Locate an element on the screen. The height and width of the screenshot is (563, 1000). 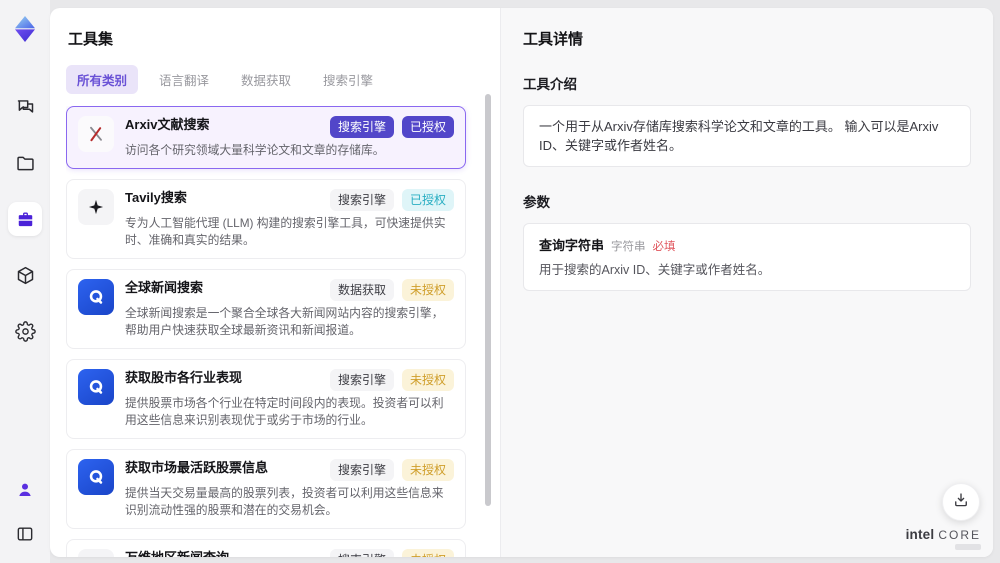
category-tabs: 所有类别 语言翻译 数据获取 搜索引擎 is located at coordinates (275, 84).